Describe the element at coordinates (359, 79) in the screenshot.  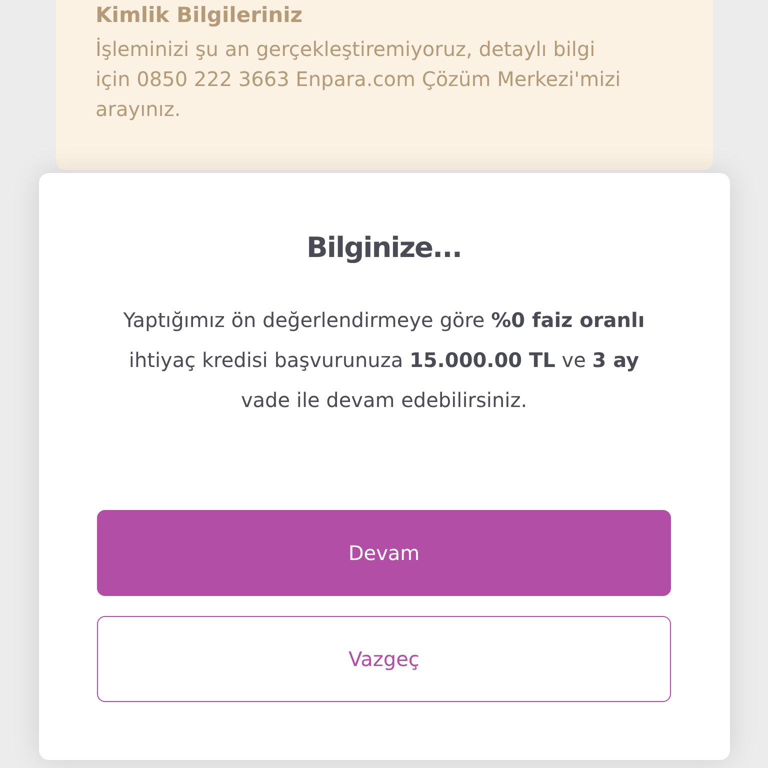
I see `card-message: İşleminizi şu an gerçekleştiremiyoruz, detaylı bilgi için 0850 222 3663 Enpara.com Çözüm Merkezi'mizi arayınız.` at that location.